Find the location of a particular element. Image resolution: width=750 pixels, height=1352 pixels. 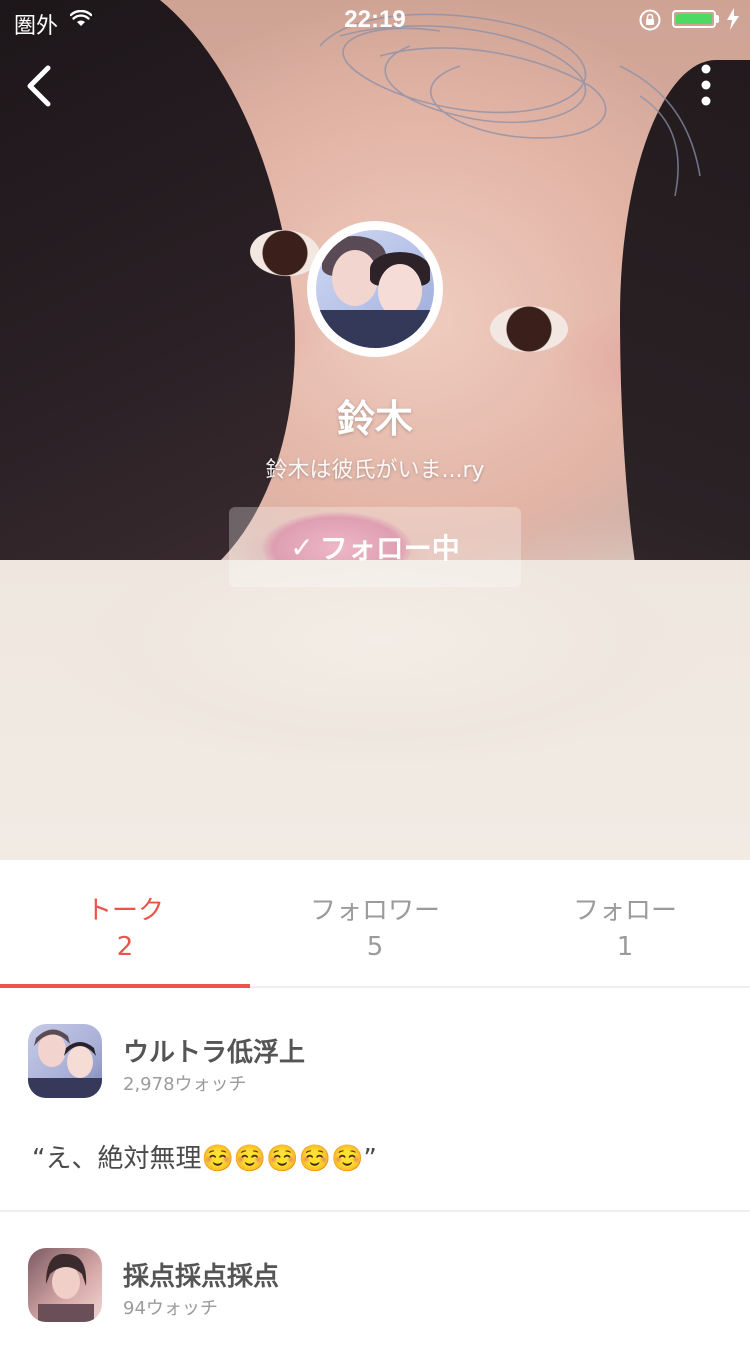

list-item: 採点採点採点 94ウォッチ is located at coordinates (375, 1282).